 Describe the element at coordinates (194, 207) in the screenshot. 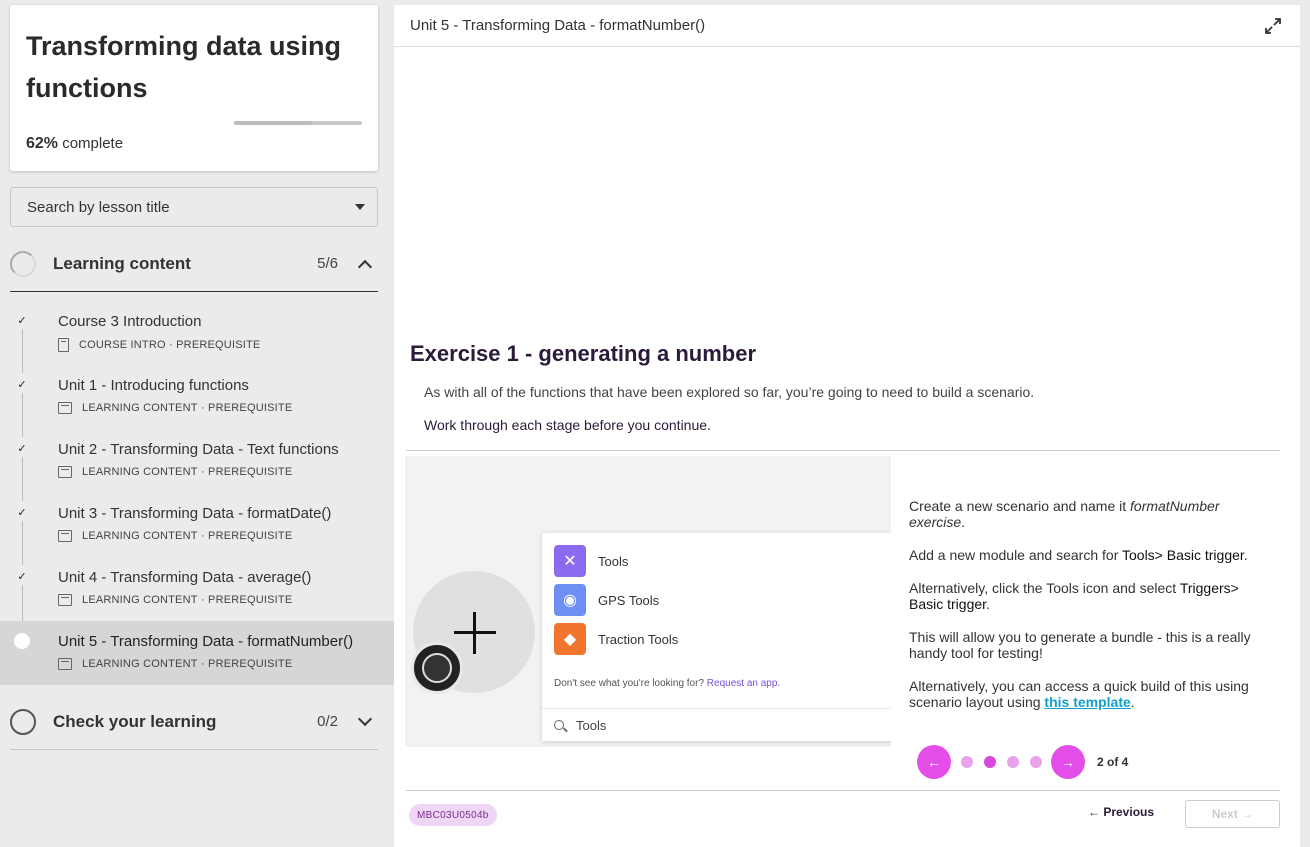

I see `lesson-search-select: Search by lesson title` at that location.